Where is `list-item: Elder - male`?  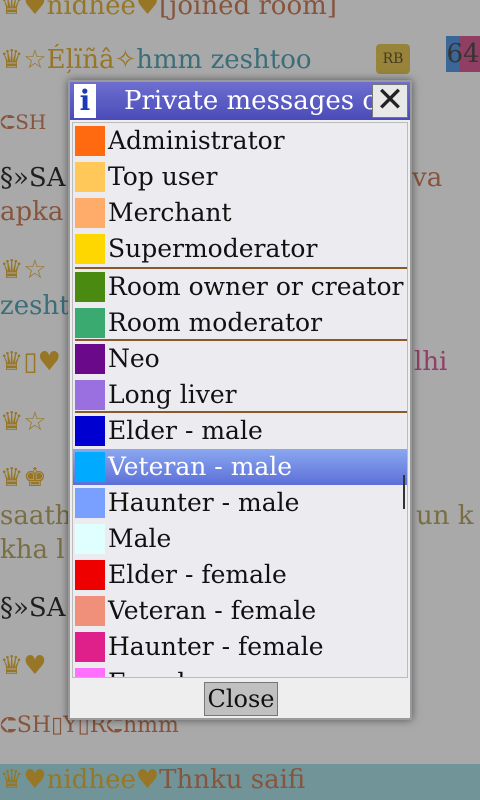 list-item: Elder - male is located at coordinates (240, 431).